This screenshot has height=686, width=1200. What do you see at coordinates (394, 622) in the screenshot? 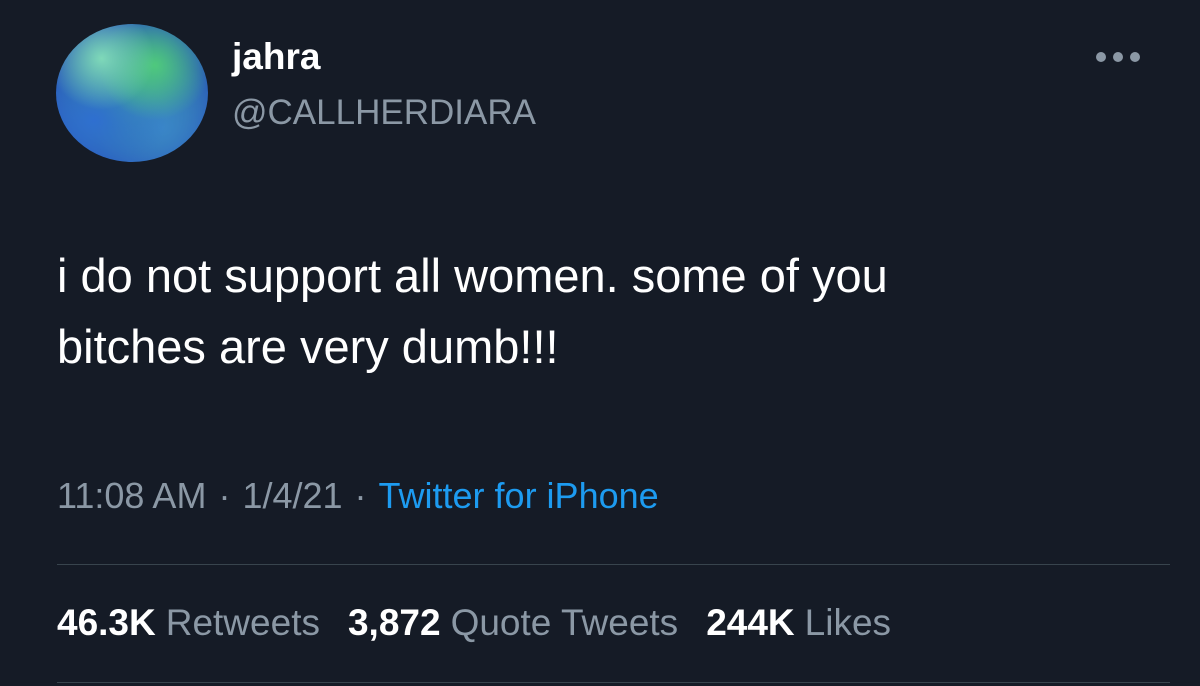
I see `quote-tweets-count: 3,872` at bounding box center [394, 622].